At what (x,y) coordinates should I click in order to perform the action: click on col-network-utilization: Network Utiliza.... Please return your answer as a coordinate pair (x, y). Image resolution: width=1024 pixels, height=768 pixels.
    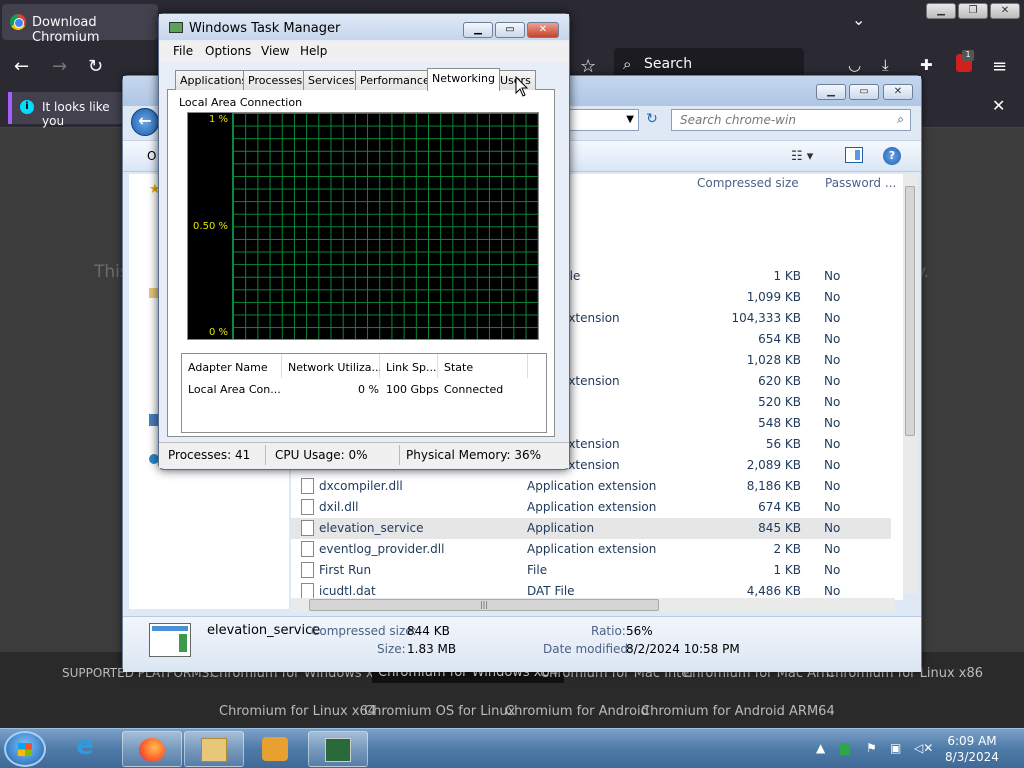
    Looking at the image, I should click on (332, 366).